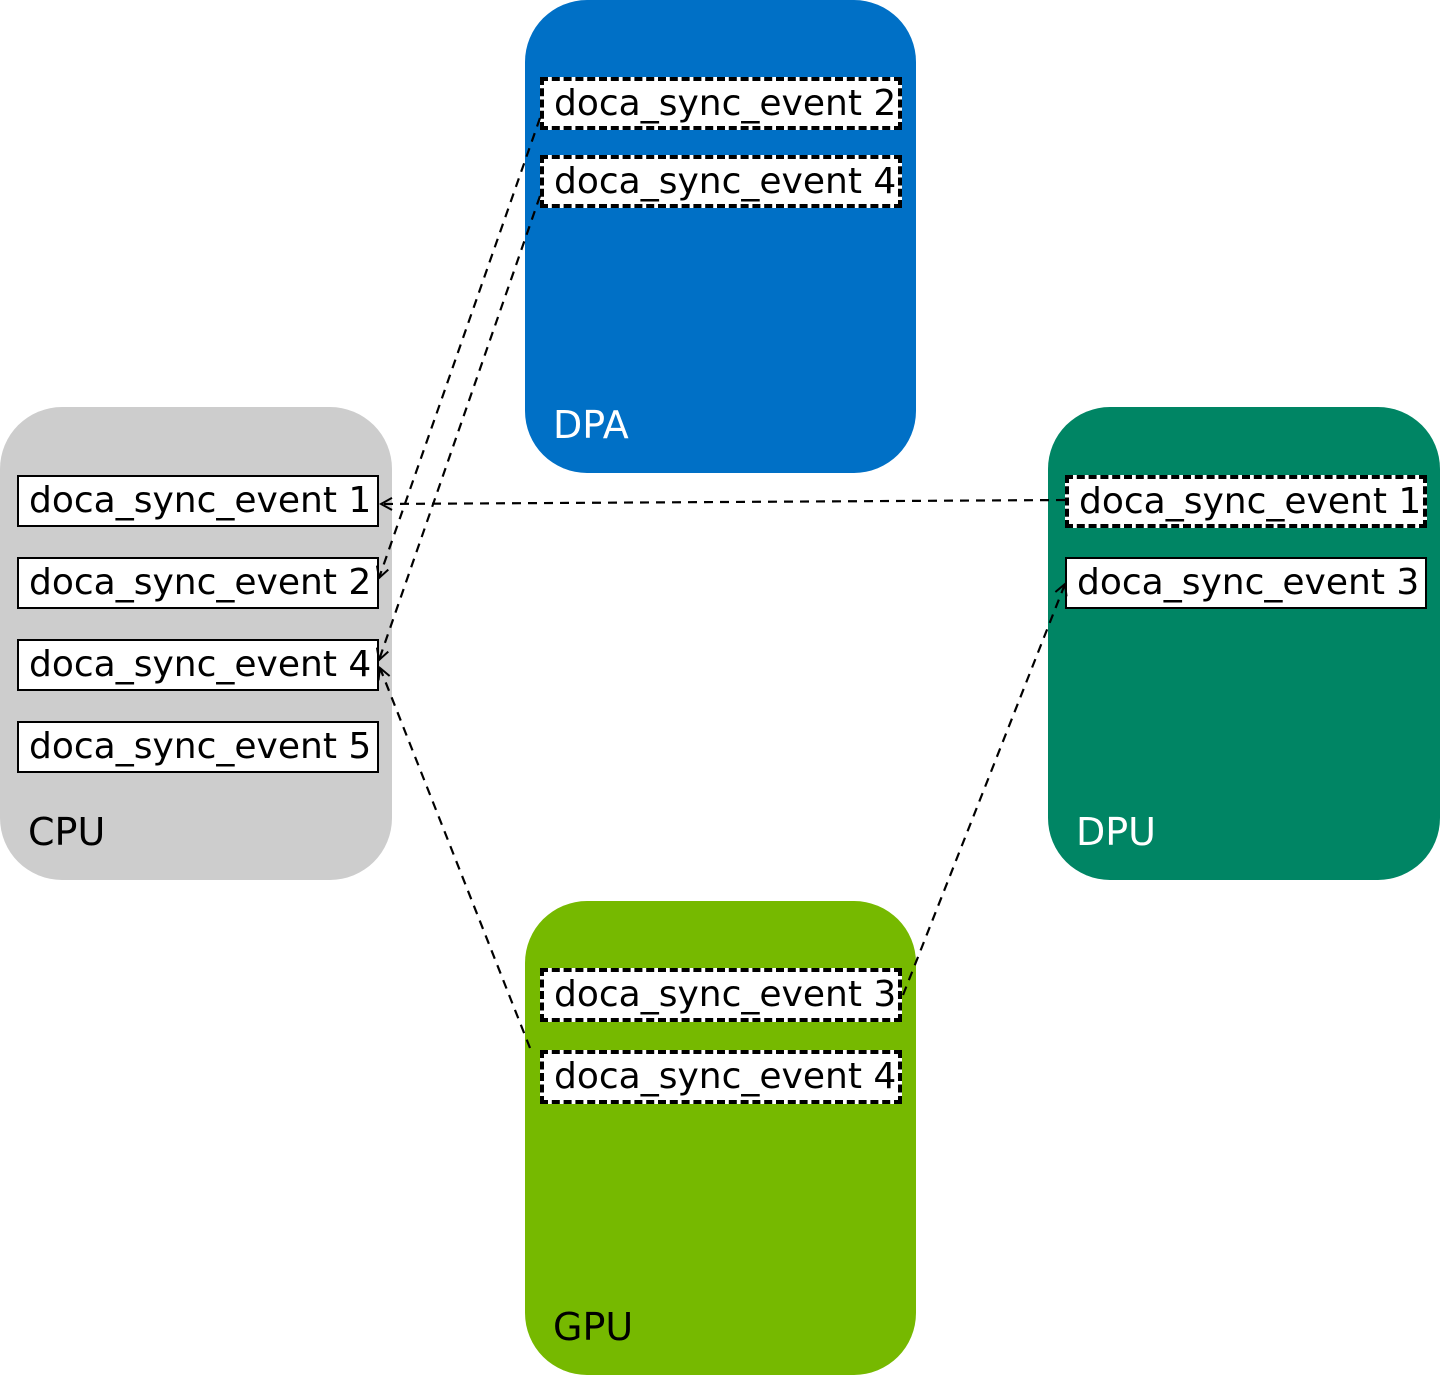 The height and width of the screenshot is (1376, 1440). What do you see at coordinates (198, 665) in the screenshot?
I see `cpu-event-4: doca_sync_event 4` at bounding box center [198, 665].